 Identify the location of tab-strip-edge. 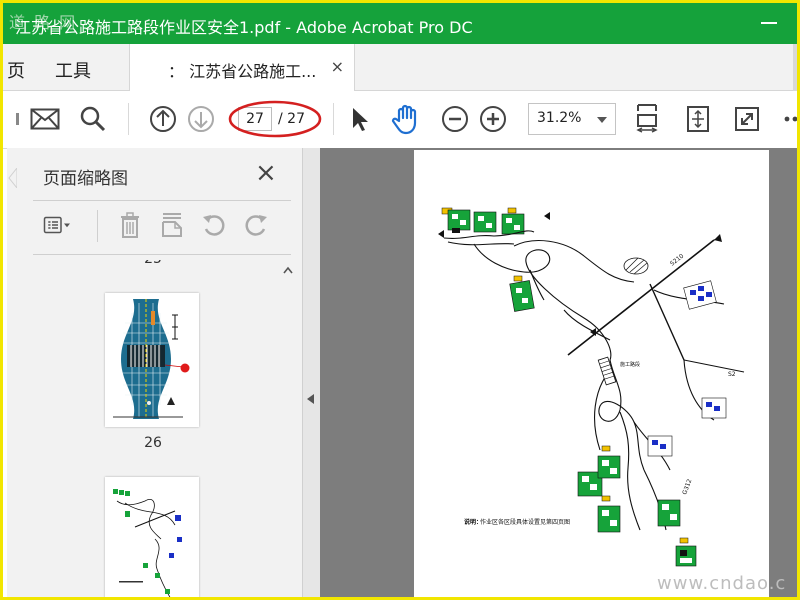
(795, 67).